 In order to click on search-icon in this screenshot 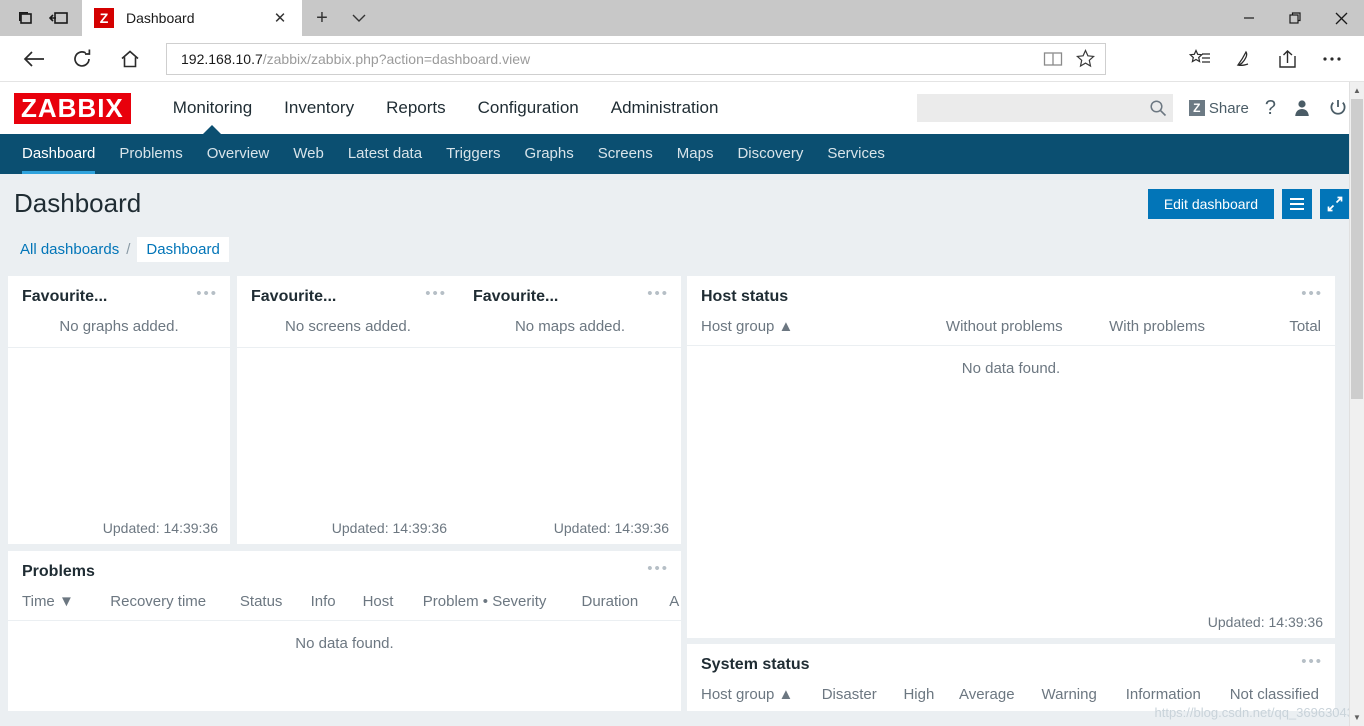, I will do `click(1158, 108)`.